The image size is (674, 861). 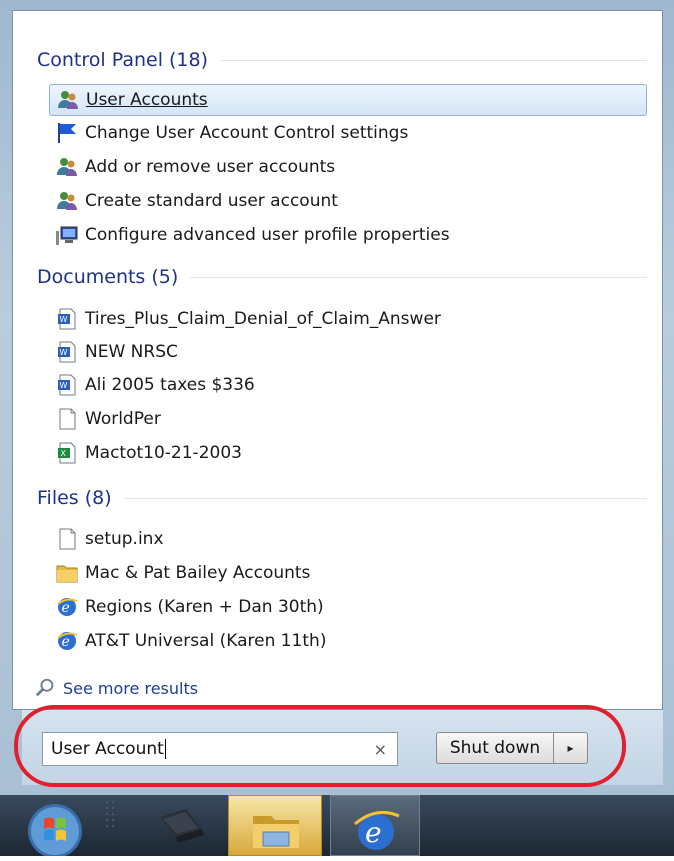 I want to click on laptop-icon, so click(x=182, y=826).